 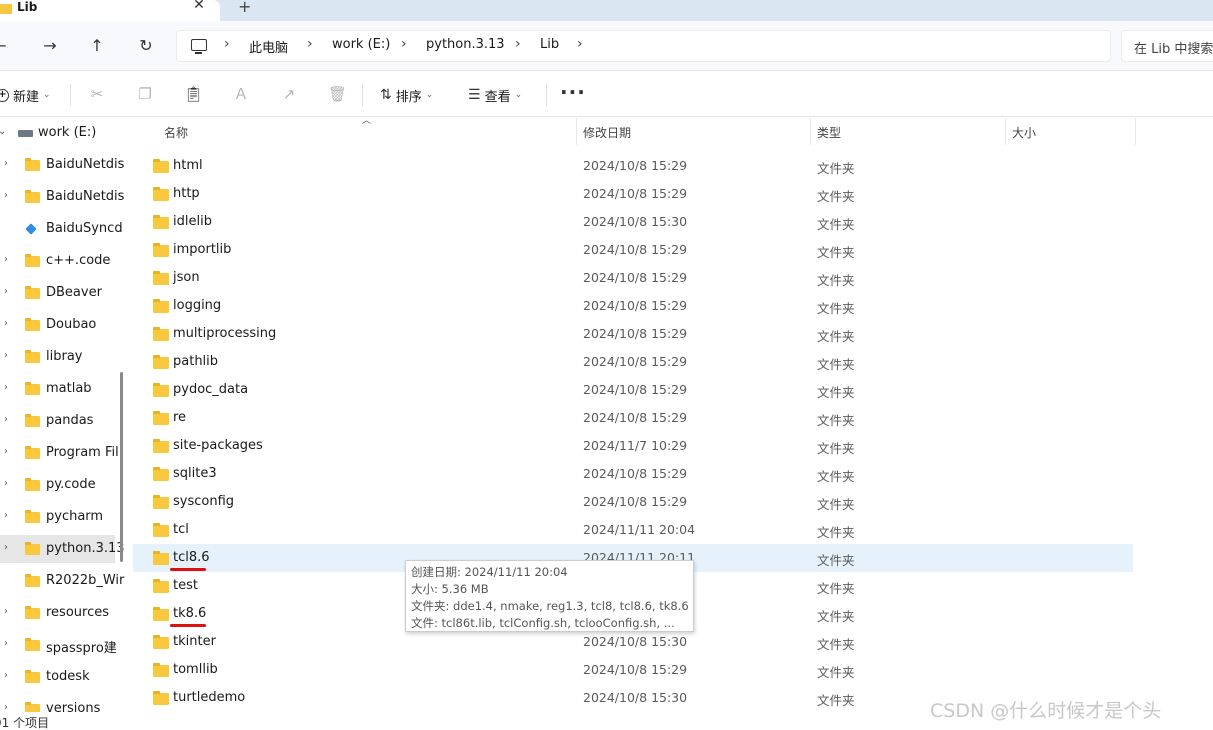 I want to click on paste-icon: 📋︎, so click(x=193, y=94).